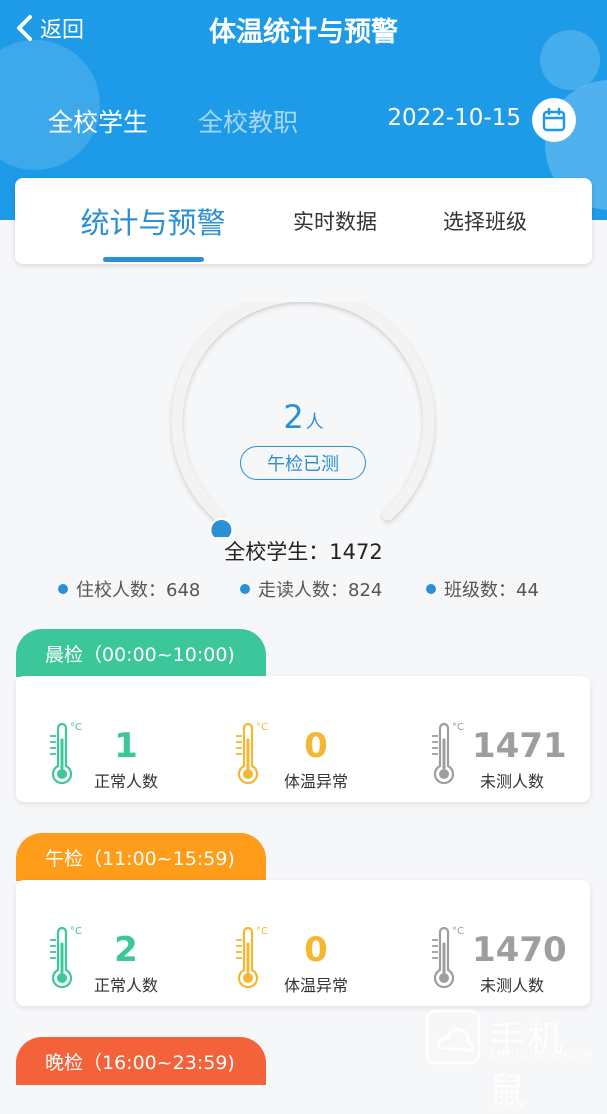  Describe the element at coordinates (248, 121) in the screenshot. I see `tab-all-staff: 全校教职` at that location.